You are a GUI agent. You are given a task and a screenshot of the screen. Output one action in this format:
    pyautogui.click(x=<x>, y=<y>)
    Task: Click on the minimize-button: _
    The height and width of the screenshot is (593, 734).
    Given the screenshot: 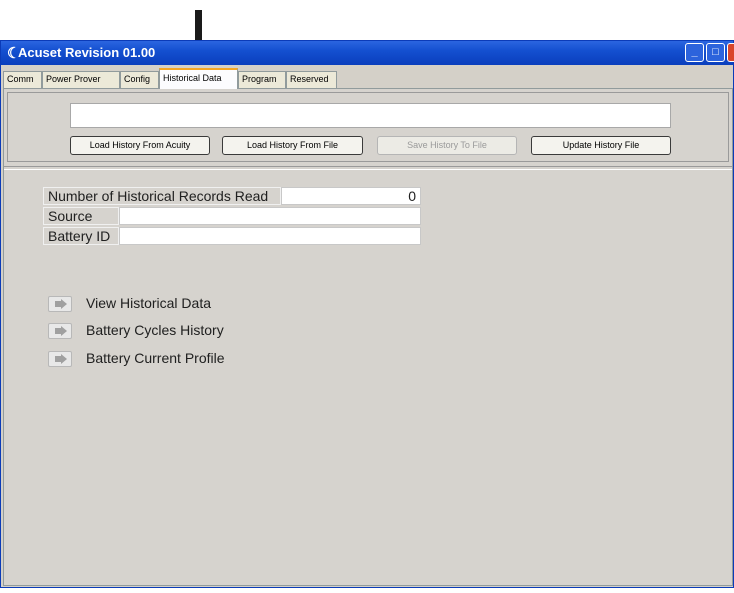 What is the action you would take?
    pyautogui.click(x=694, y=52)
    